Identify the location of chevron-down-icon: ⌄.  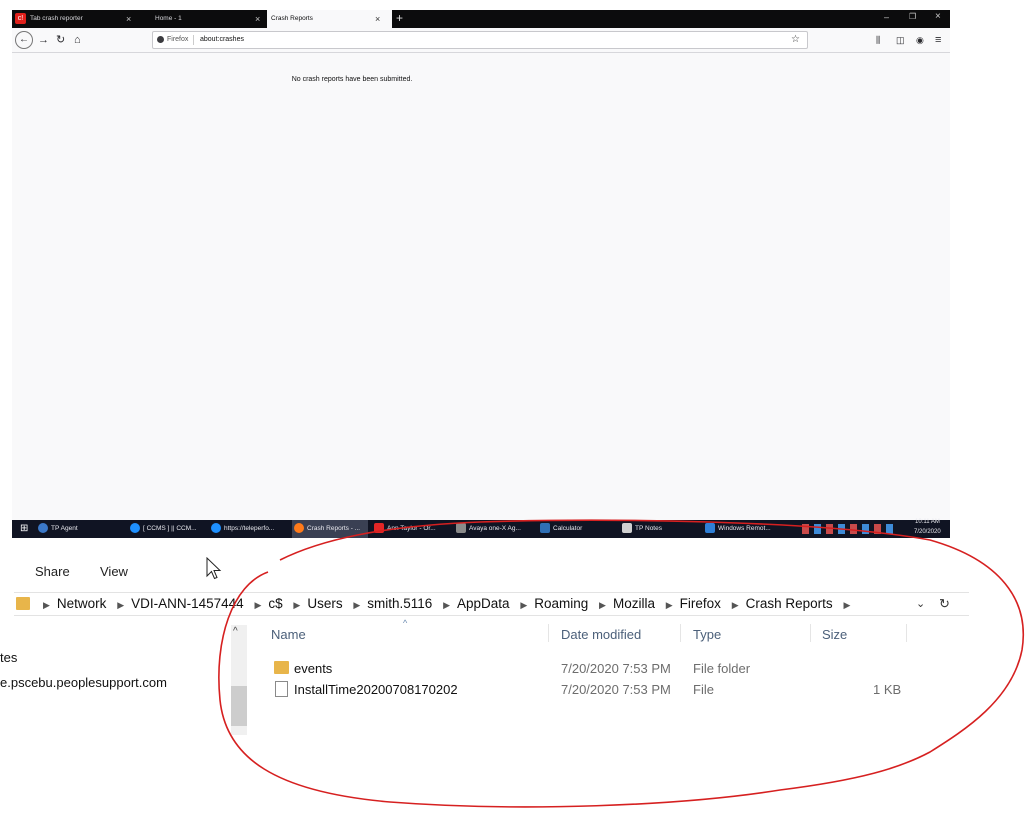
(920, 604).